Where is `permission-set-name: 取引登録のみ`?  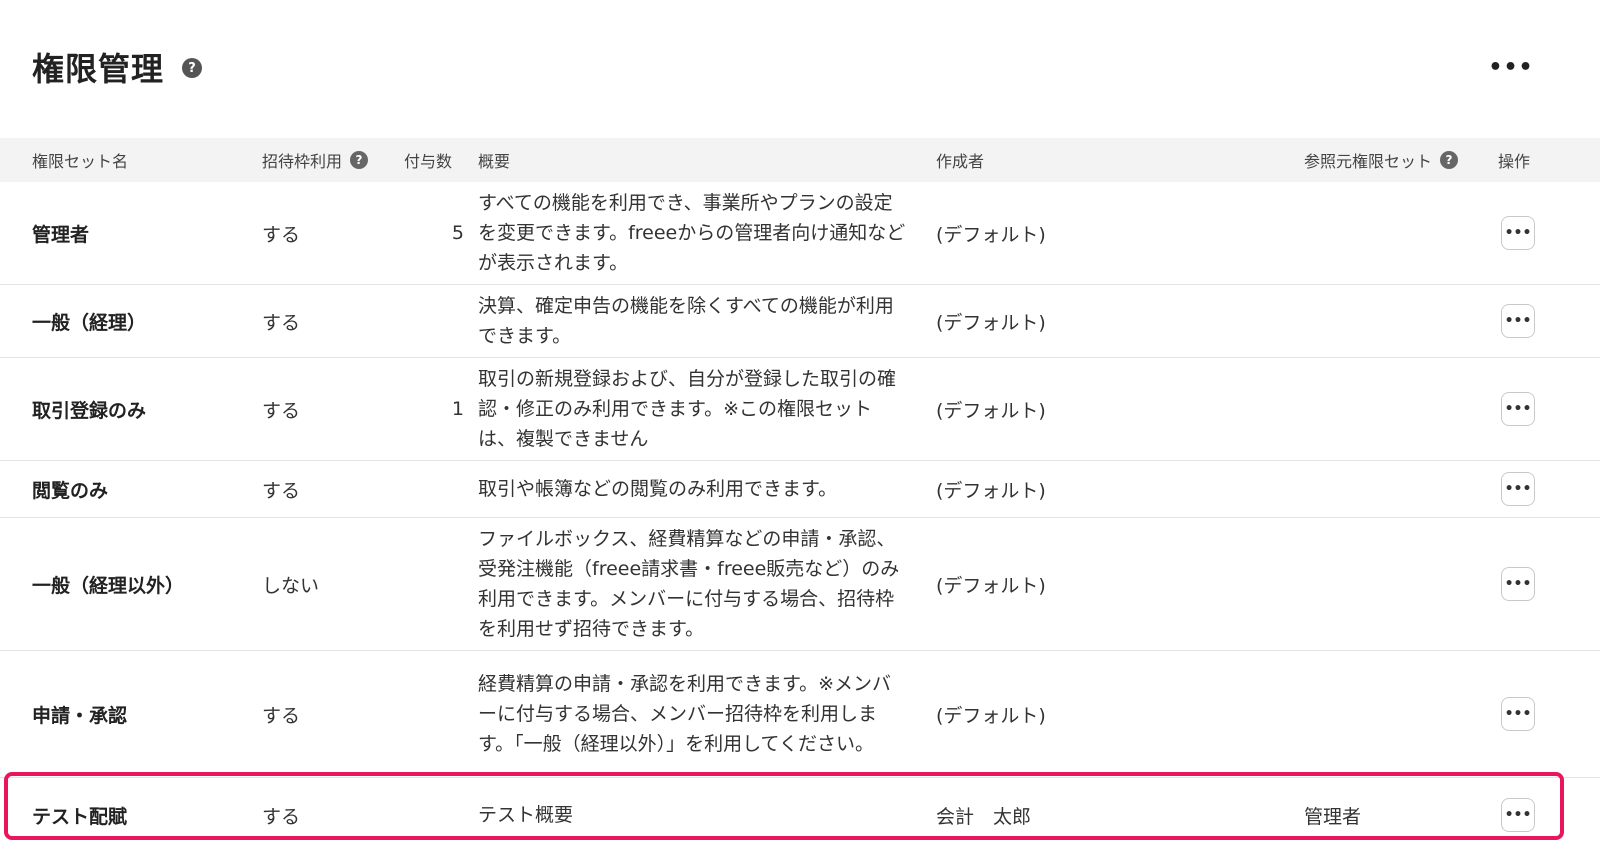 permission-set-name: 取引登録のみ is located at coordinates (89, 410).